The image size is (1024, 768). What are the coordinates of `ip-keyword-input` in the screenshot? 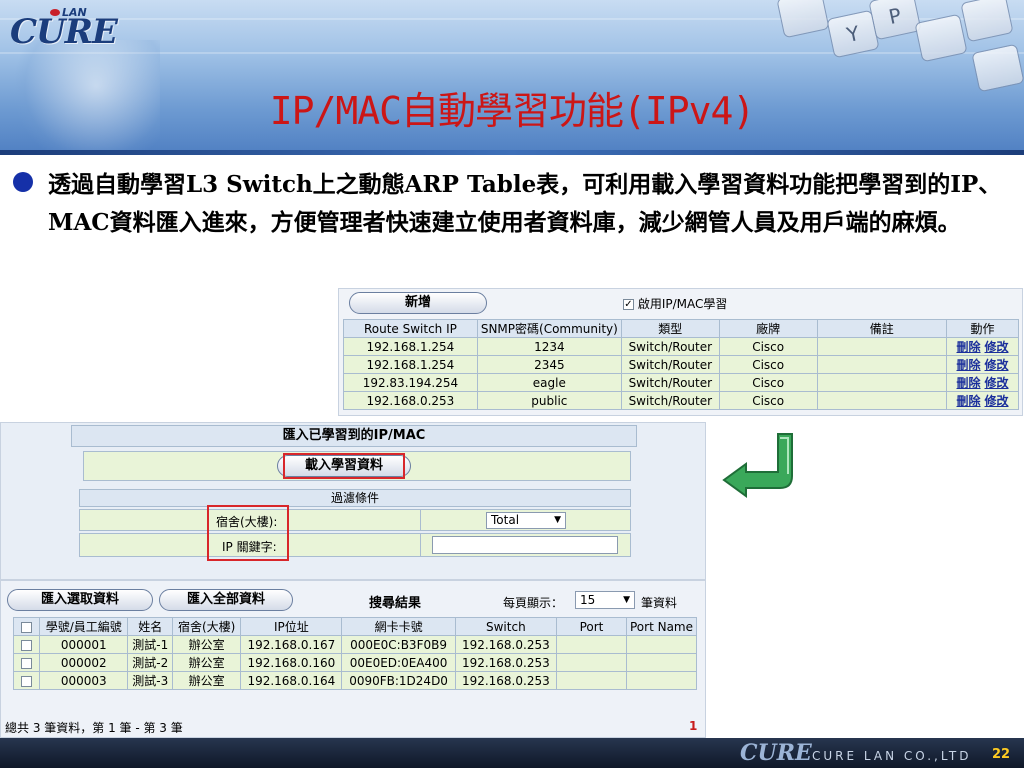 It's located at (525, 545).